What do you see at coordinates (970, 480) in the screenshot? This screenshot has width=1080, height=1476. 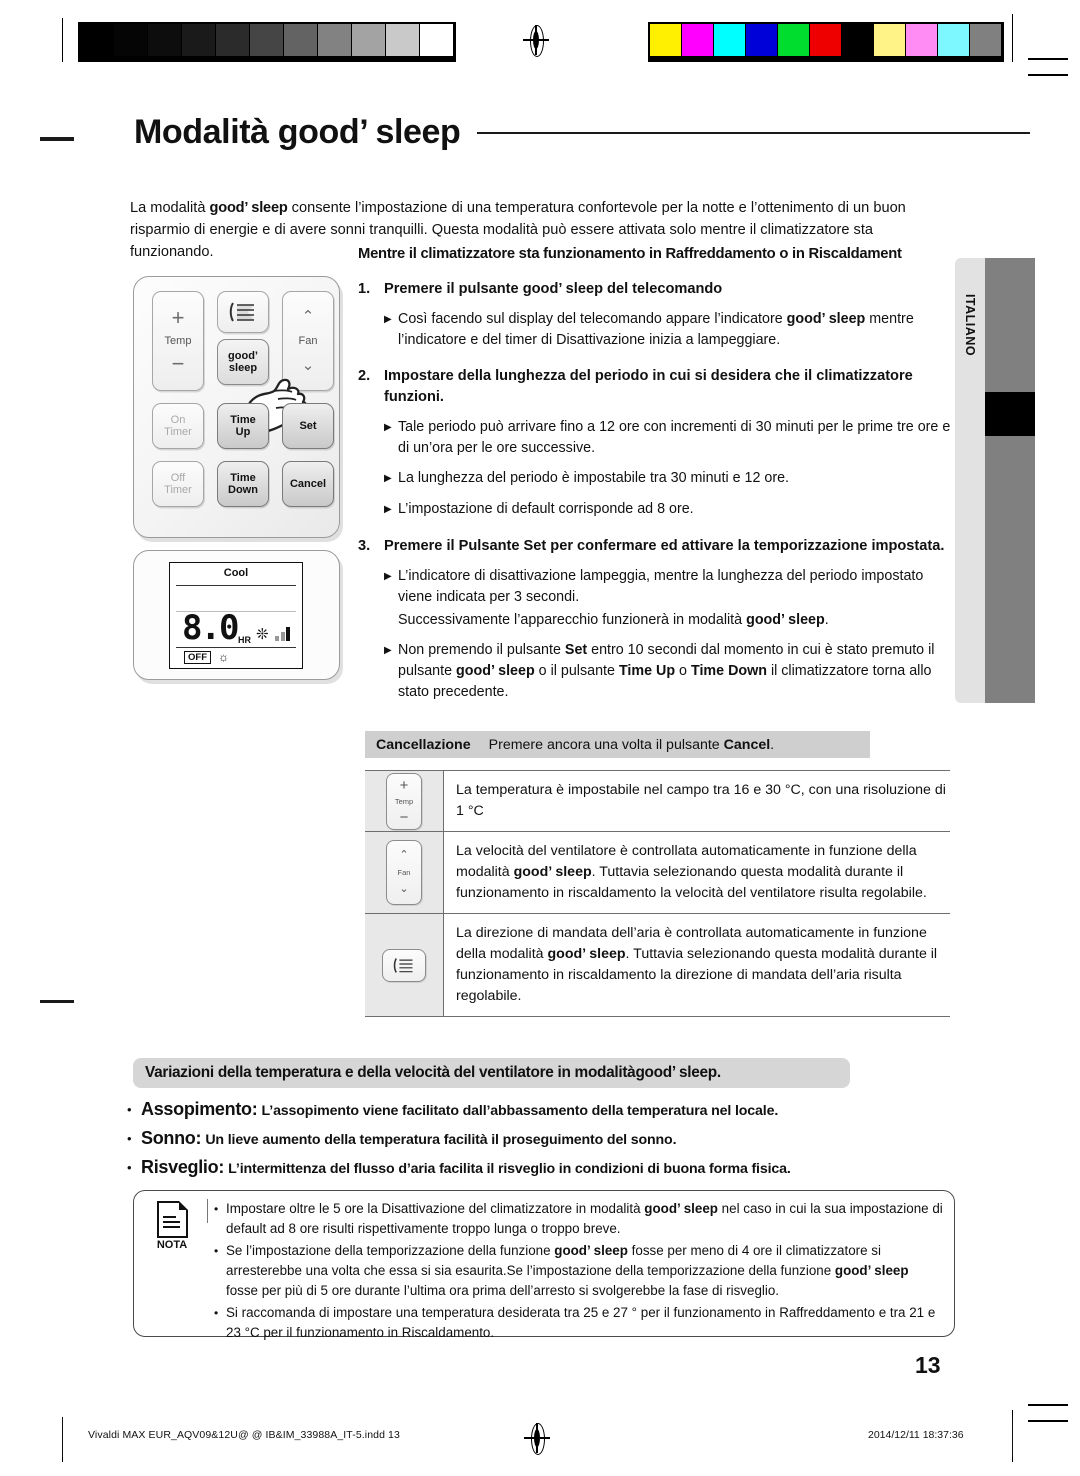 I see `sidebar-item-italiano: ITALIANO` at bounding box center [970, 480].